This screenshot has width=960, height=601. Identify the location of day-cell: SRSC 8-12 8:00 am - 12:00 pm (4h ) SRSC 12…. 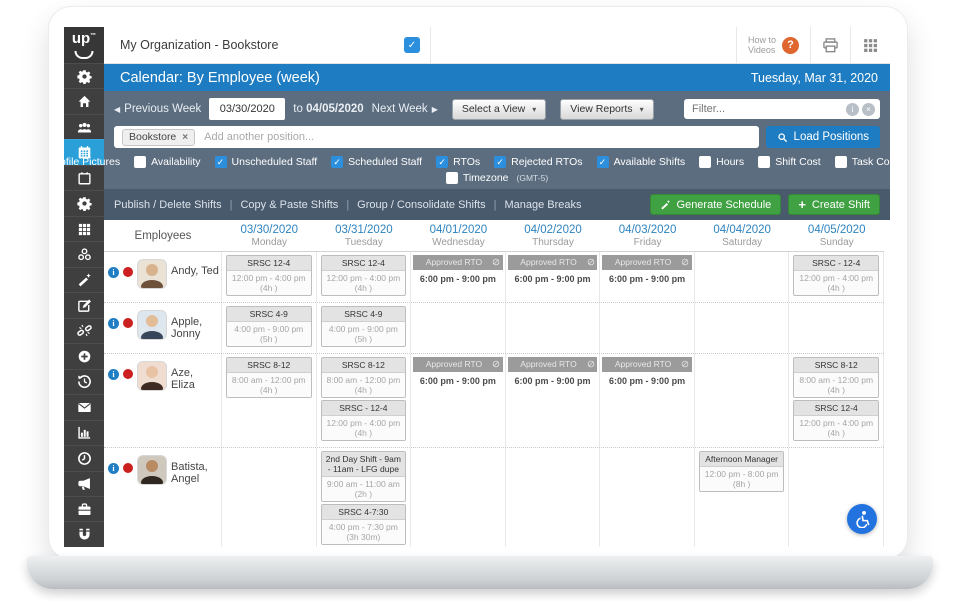
(836, 400).